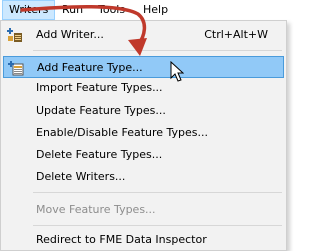  Describe the element at coordinates (16, 68) in the screenshot. I see `add-feature-type-icon` at that location.